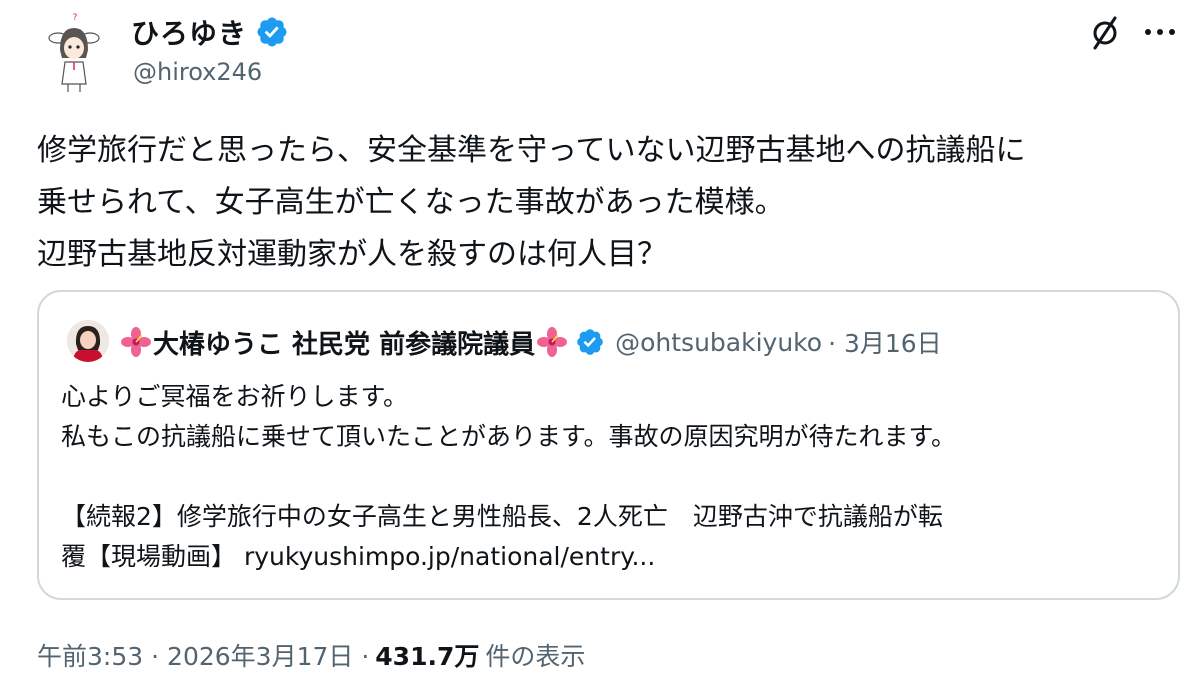 Image resolution: width=1200 pixels, height=691 pixels. What do you see at coordinates (88, 341) in the screenshot?
I see `quote-author-avatar` at bounding box center [88, 341].